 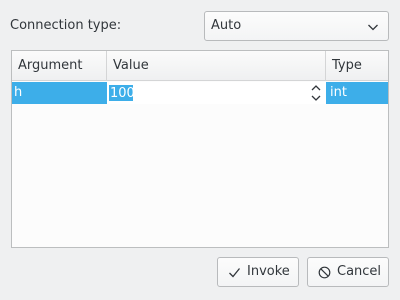 I want to click on spin-up-down-icon, so click(x=316, y=93).